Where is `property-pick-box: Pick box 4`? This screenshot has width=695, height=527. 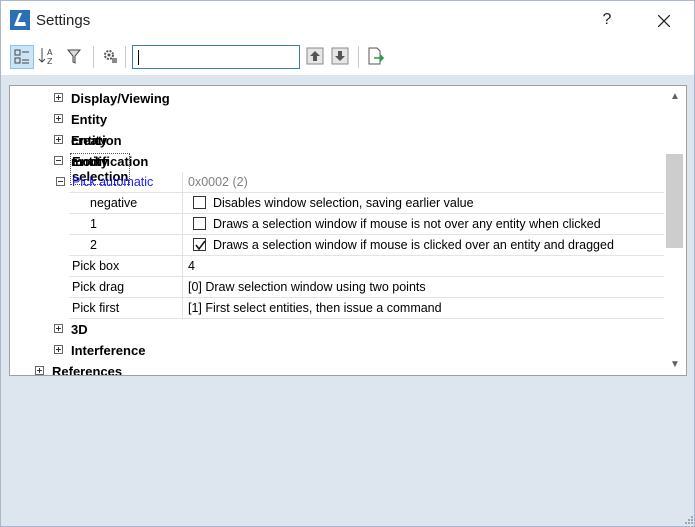 property-pick-box: Pick box 4 is located at coordinates (366, 266).